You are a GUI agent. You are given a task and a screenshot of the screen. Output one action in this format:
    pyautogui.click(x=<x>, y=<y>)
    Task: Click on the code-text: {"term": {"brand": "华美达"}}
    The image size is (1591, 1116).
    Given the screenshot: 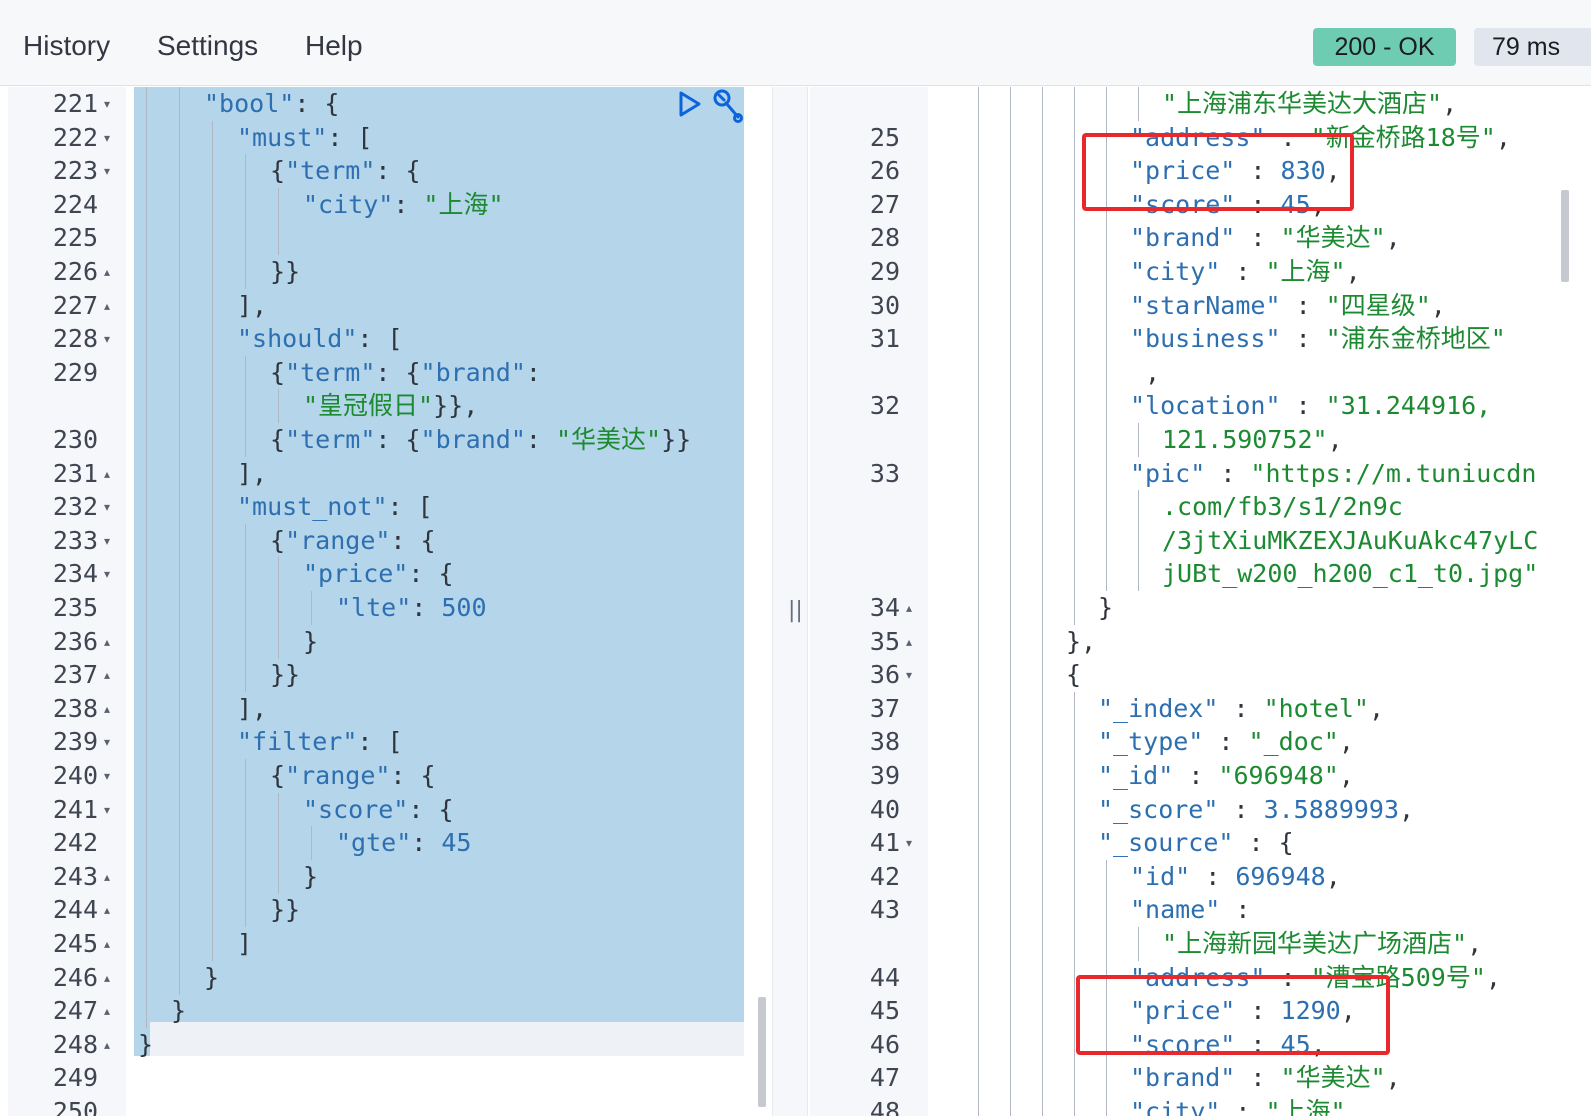 What is the action you would take?
    pyautogui.click(x=480, y=440)
    